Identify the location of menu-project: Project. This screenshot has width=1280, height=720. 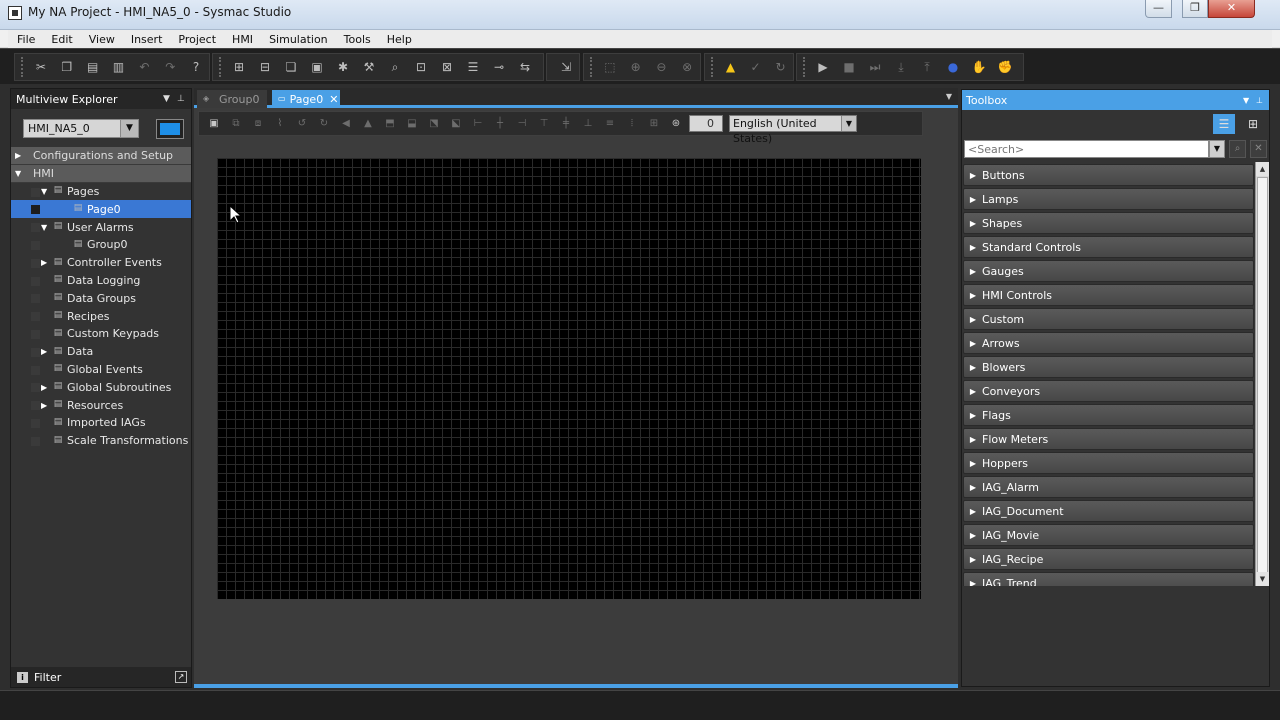
(196, 39).